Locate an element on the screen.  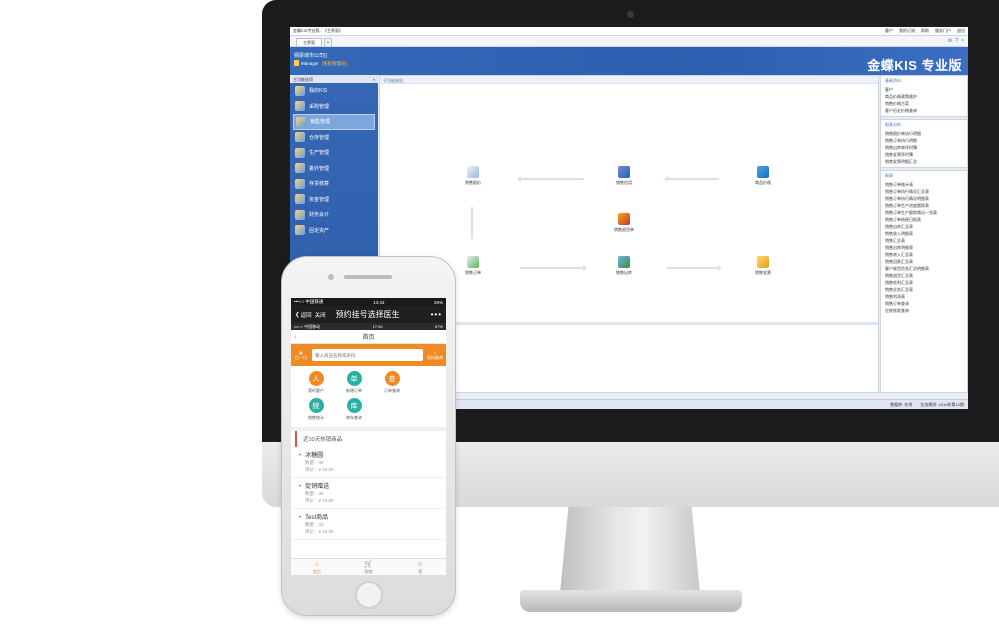
carrier-label: •••○○ 中国移动 is located at coordinates (307, 326).